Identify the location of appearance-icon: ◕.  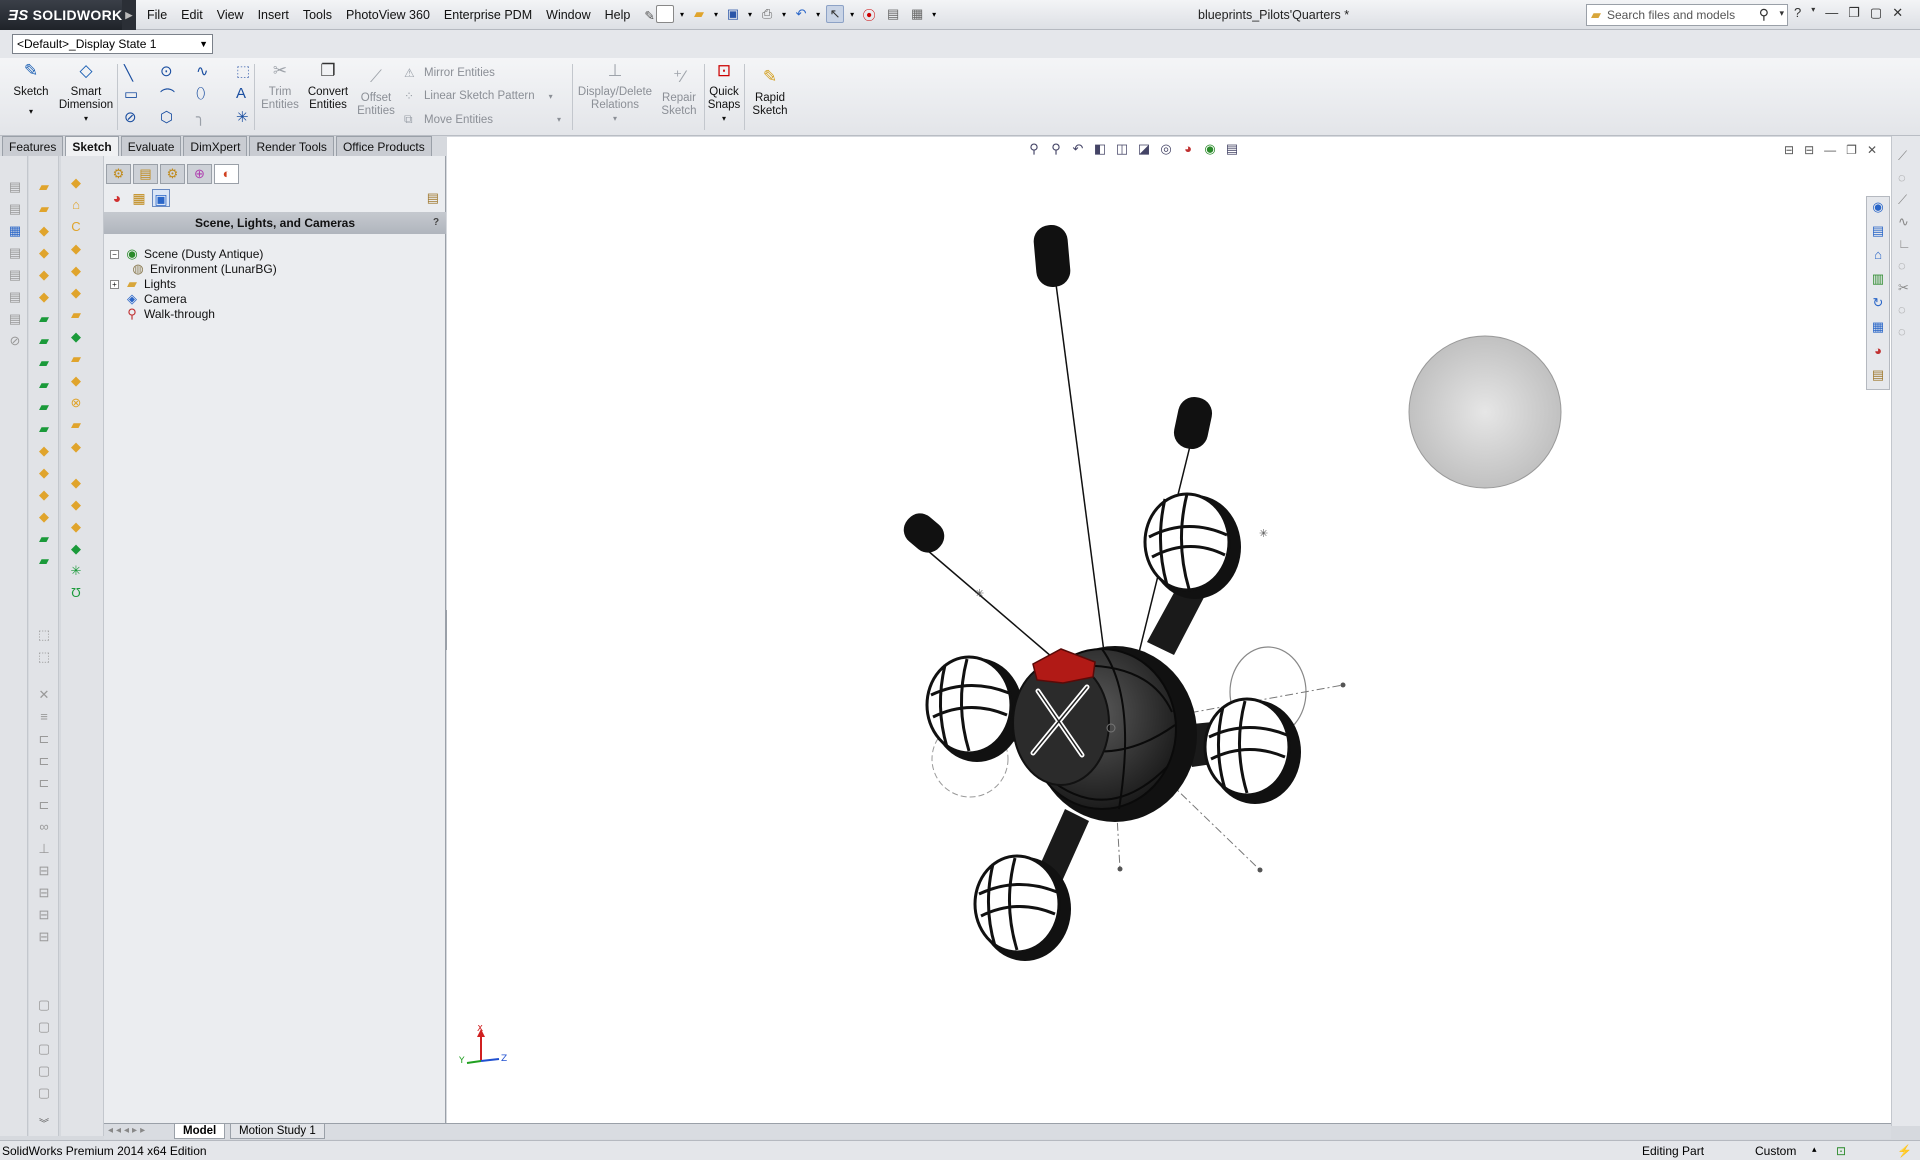
(117, 198).